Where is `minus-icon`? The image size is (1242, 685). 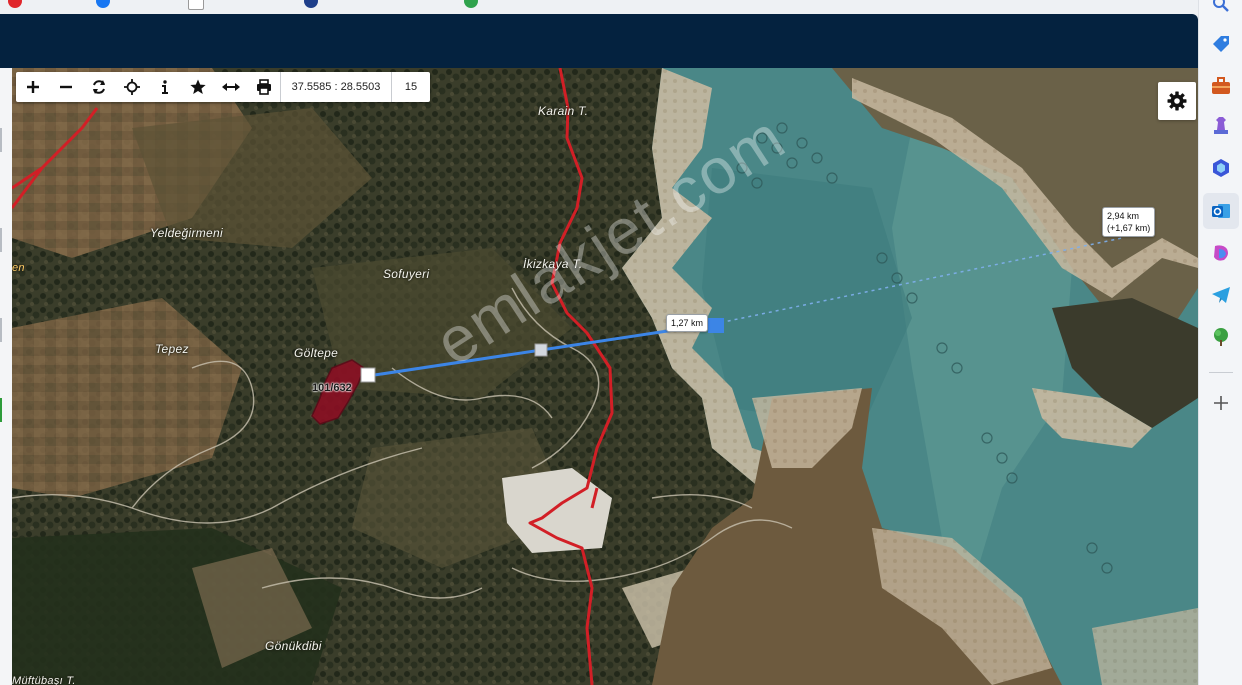
minus-icon is located at coordinates (65, 87).